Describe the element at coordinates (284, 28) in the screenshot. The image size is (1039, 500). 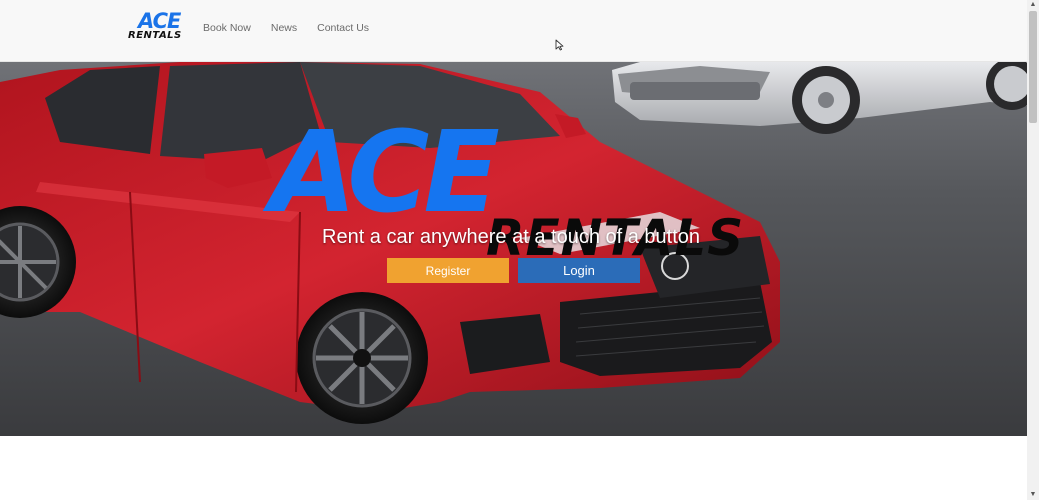
I see `nav-link-news: News` at that location.